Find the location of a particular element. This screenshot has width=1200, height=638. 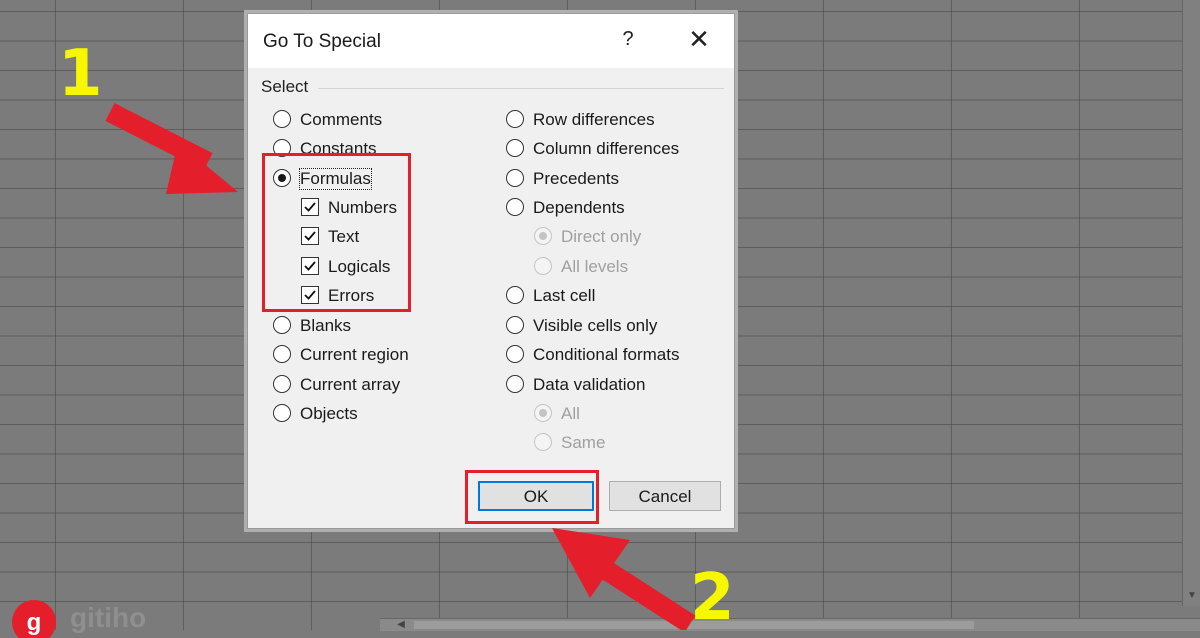

radio-label: Current region is located at coordinates (354, 354).